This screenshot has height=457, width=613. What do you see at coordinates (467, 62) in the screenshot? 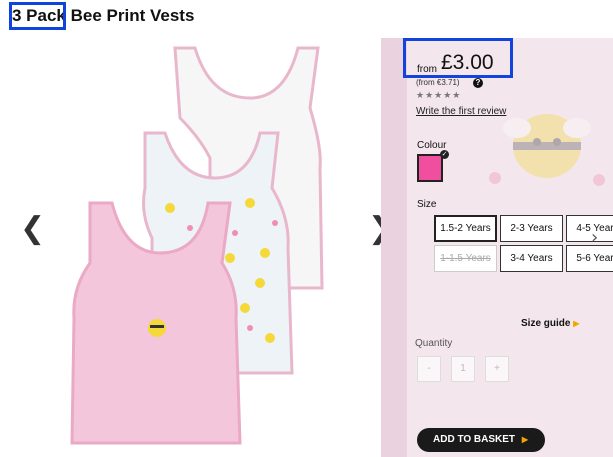
I see `price-amount: £3.00` at bounding box center [467, 62].